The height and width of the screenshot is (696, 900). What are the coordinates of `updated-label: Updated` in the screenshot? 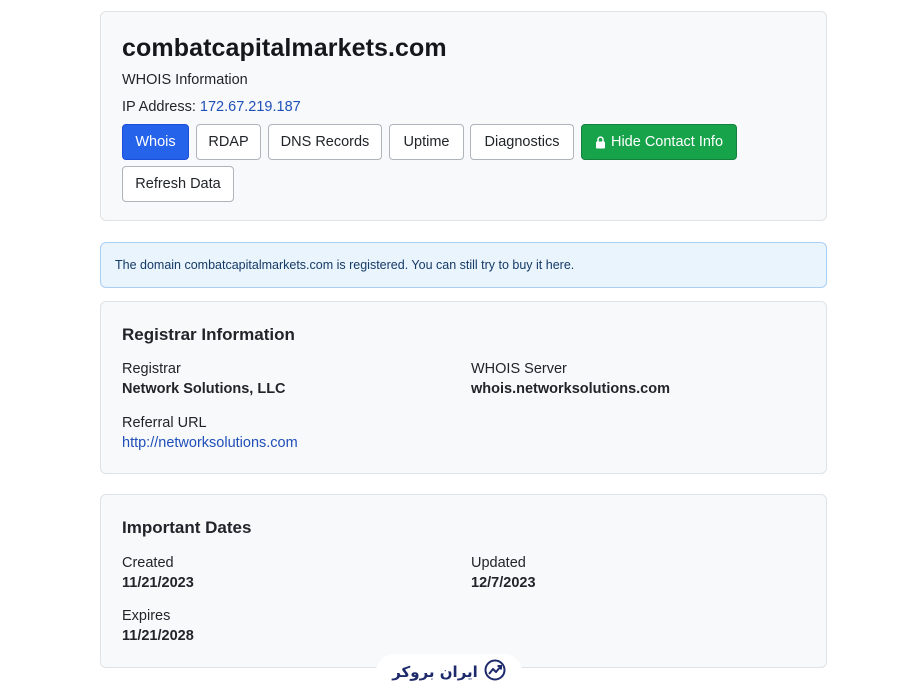 It's located at (498, 563).